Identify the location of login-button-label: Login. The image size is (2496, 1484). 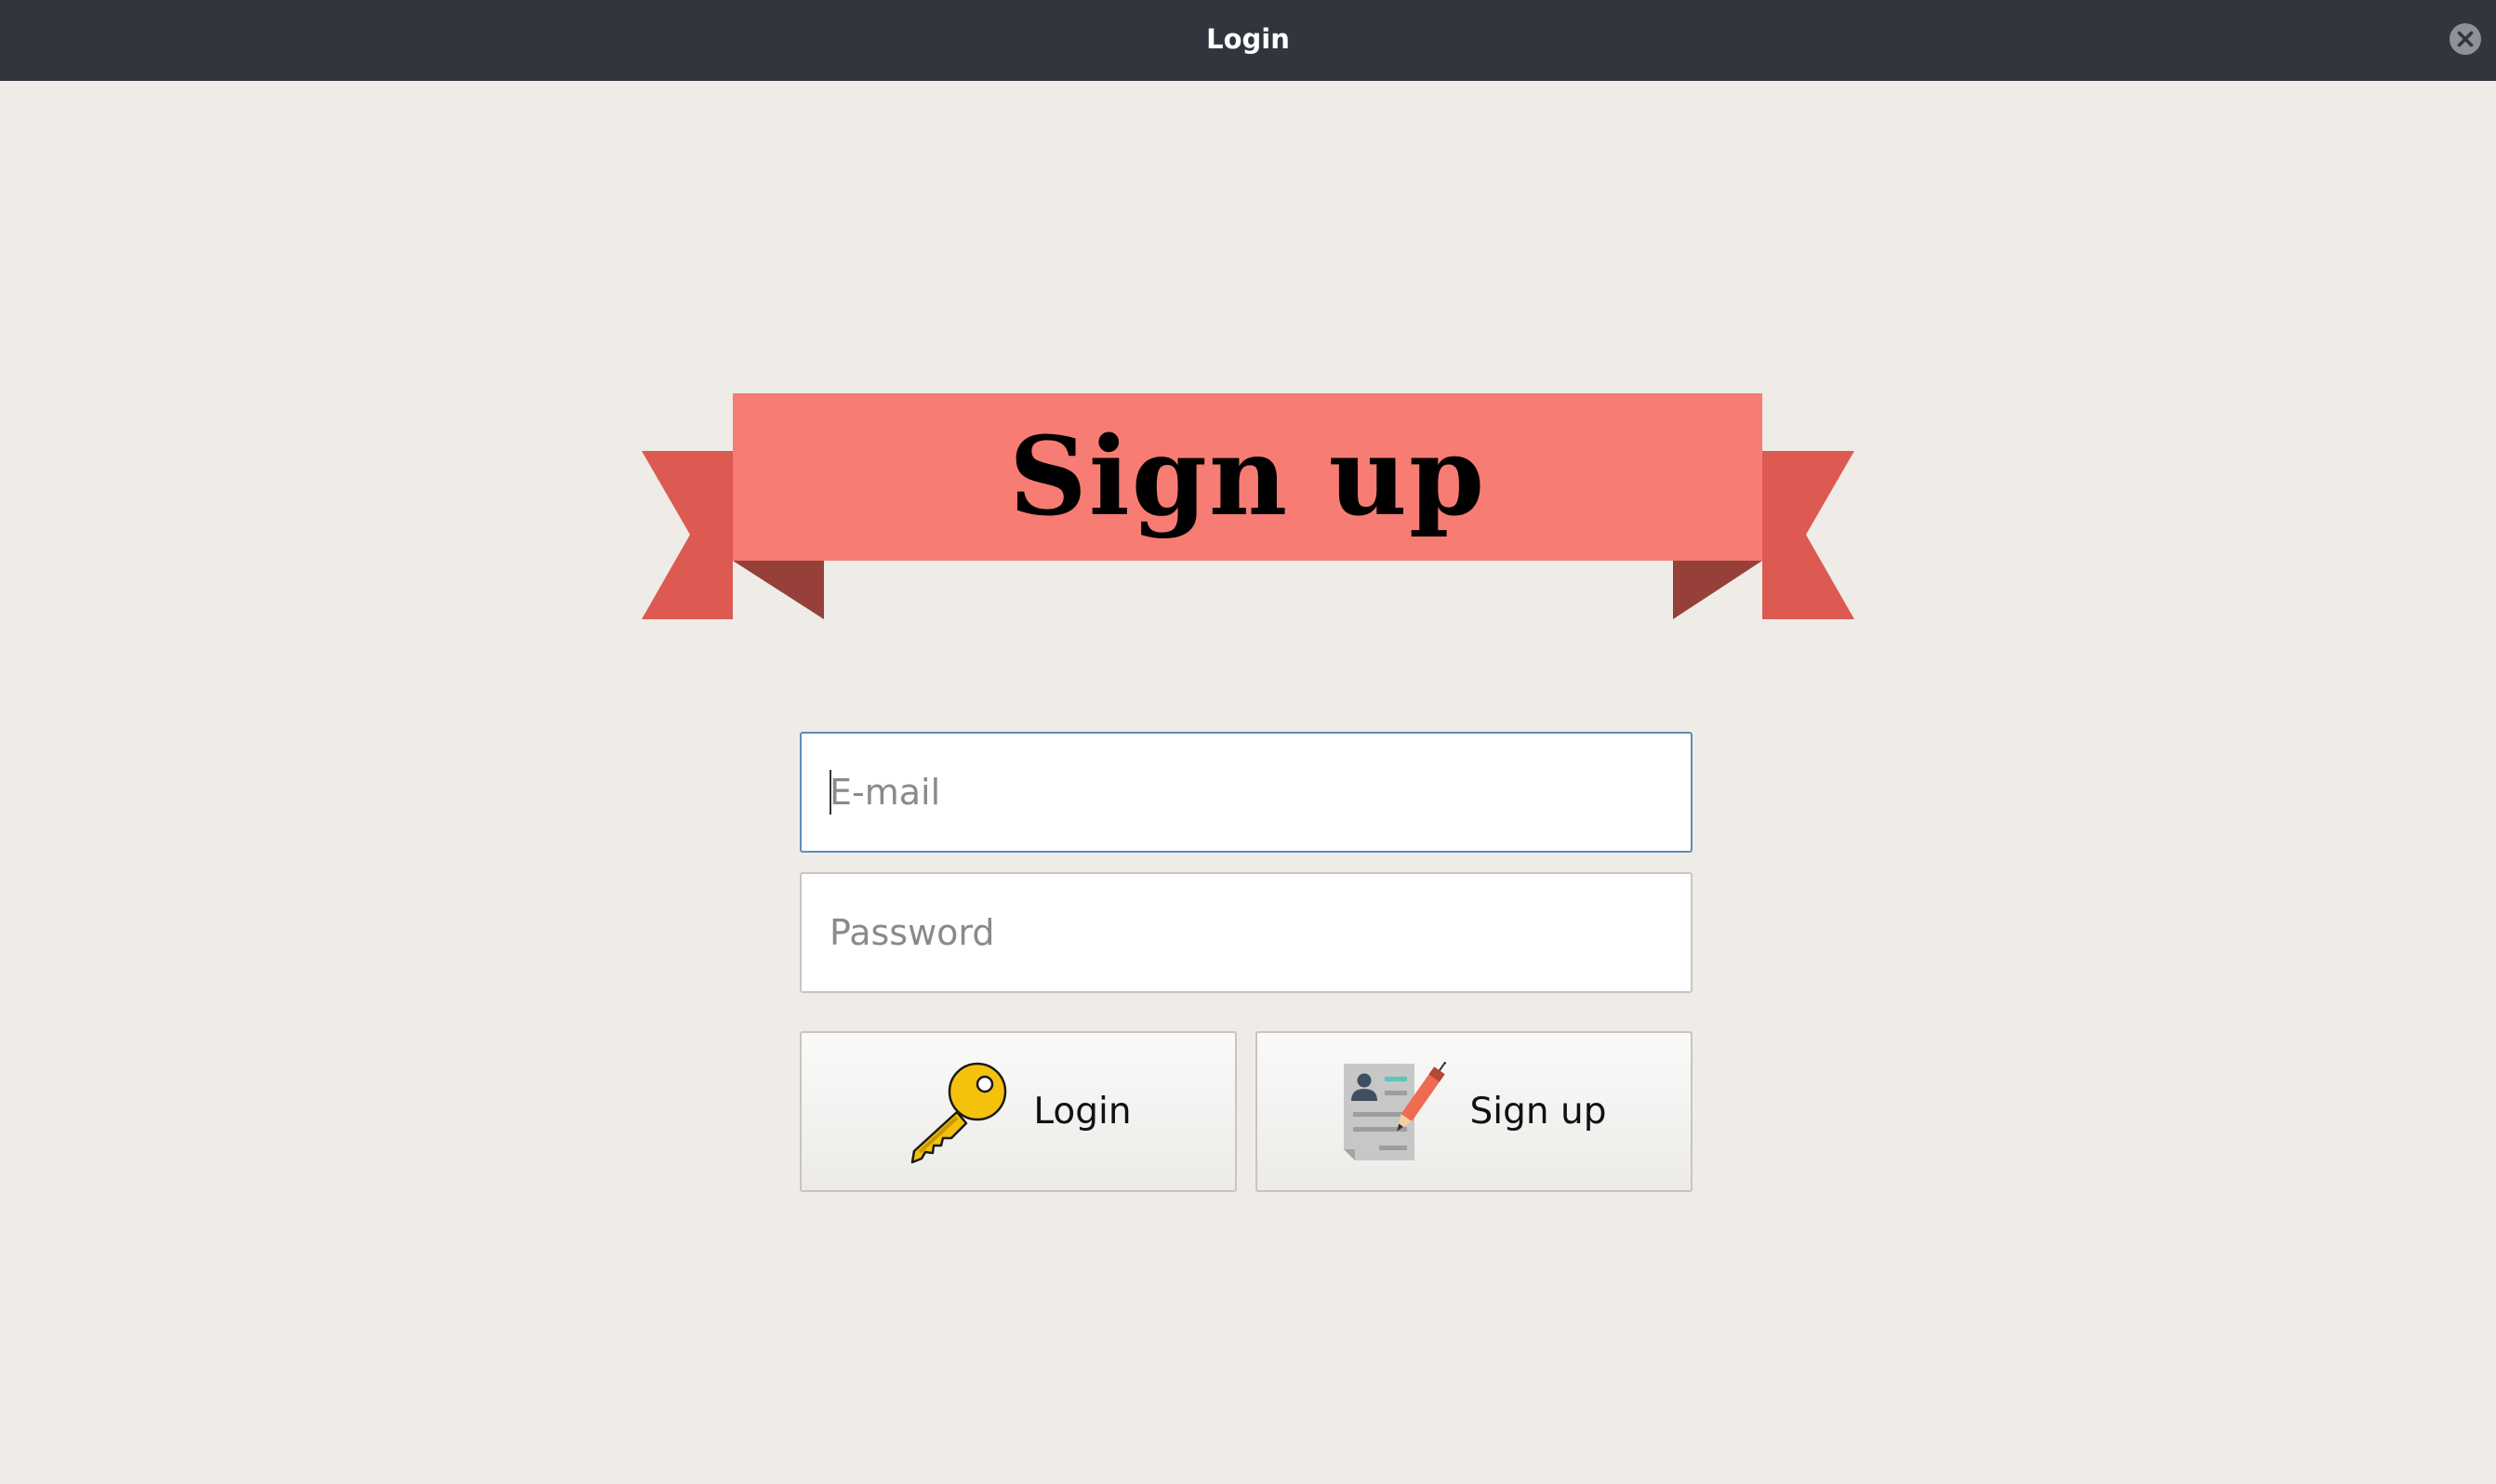
(1082, 1112).